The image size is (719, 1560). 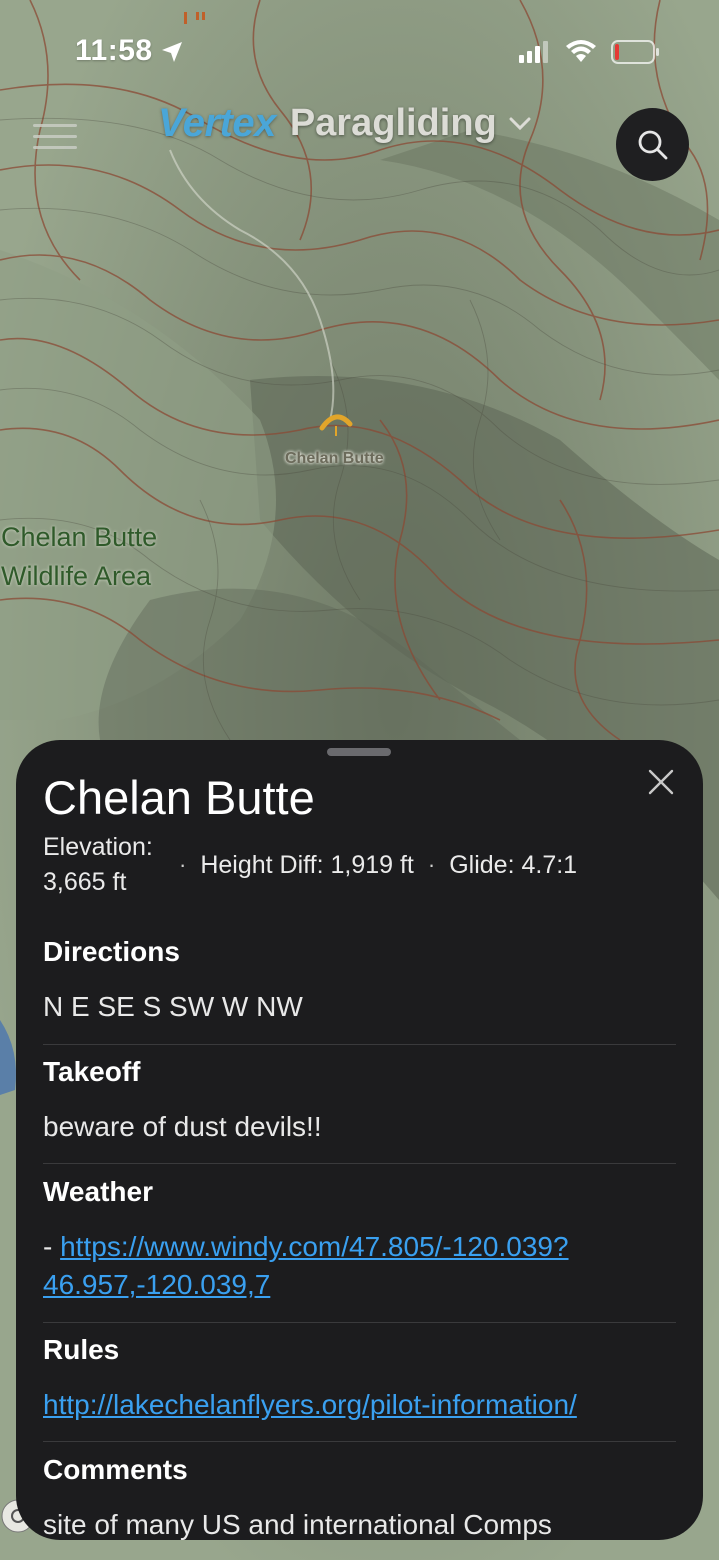 What do you see at coordinates (359, 1127) in the screenshot?
I see `takeoff-body: beware of dust devils!!` at bounding box center [359, 1127].